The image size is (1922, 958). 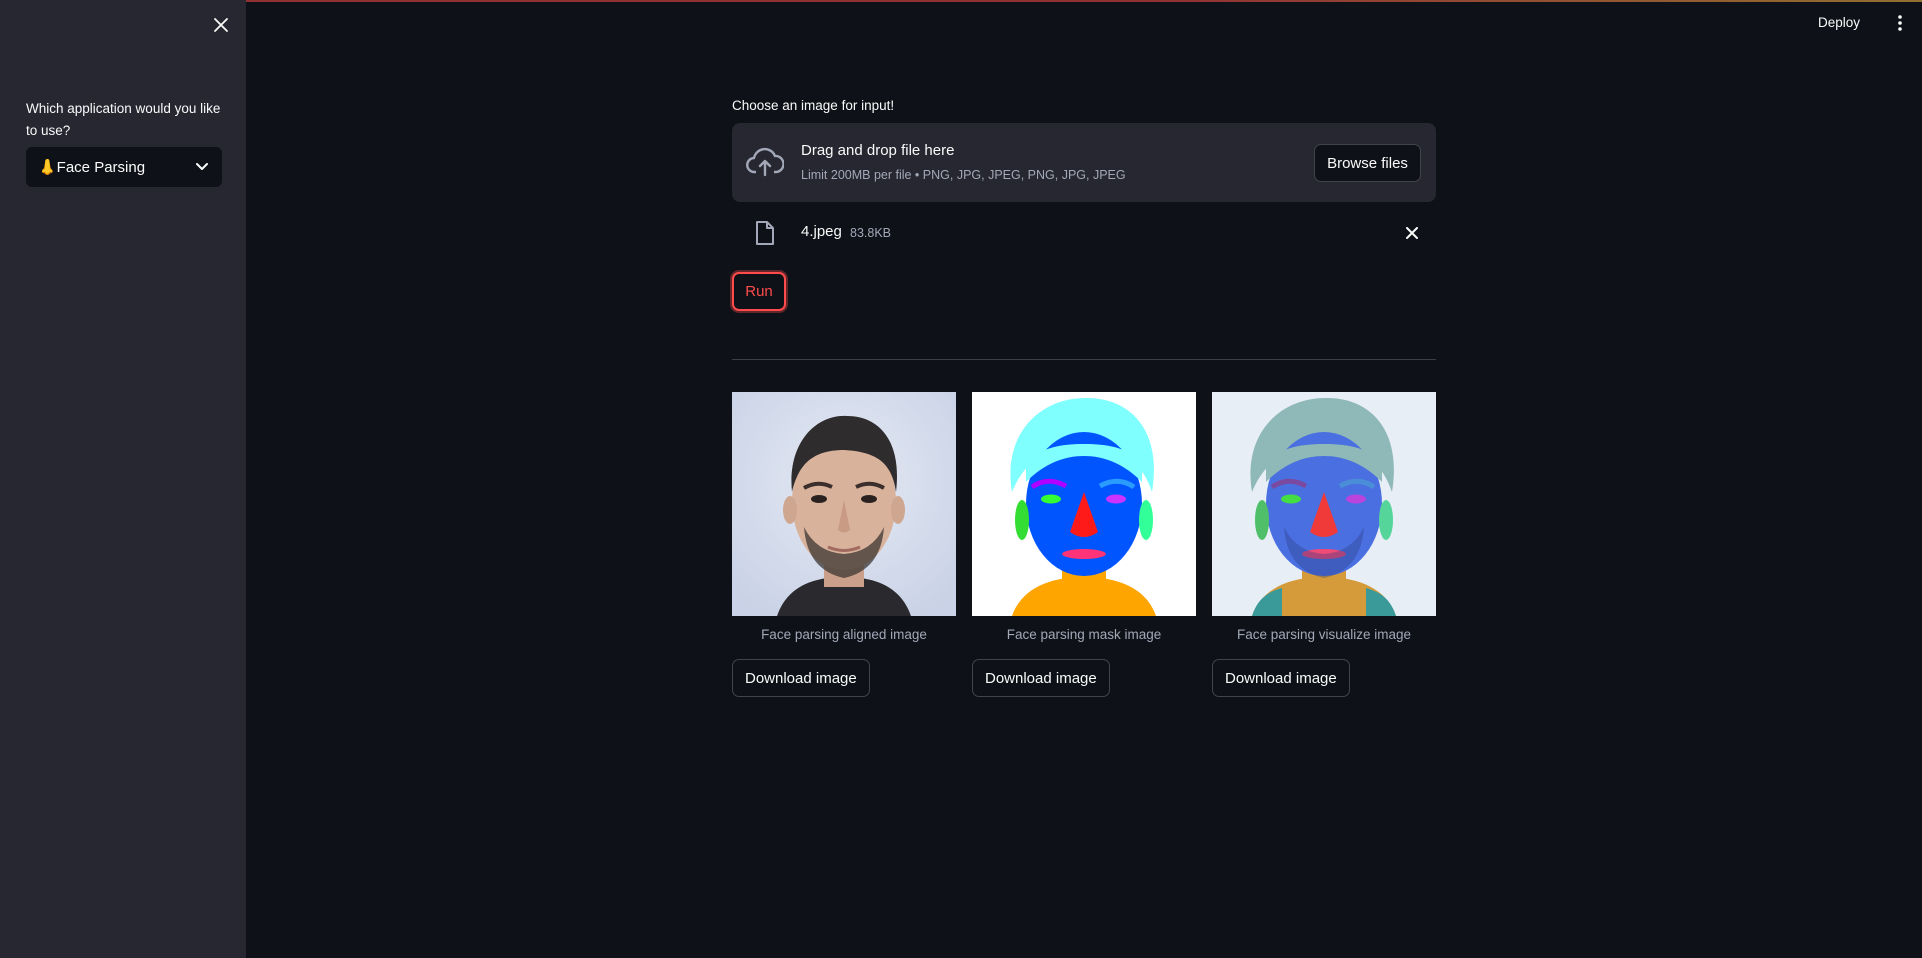 I want to click on image-caption: Face parsing aligned image, so click(x=844, y=634).